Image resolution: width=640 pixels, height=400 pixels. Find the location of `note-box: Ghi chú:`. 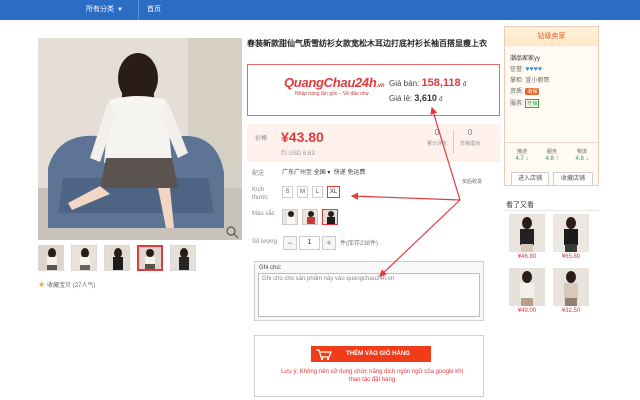

note-box: Ghi chú: is located at coordinates (369, 291).